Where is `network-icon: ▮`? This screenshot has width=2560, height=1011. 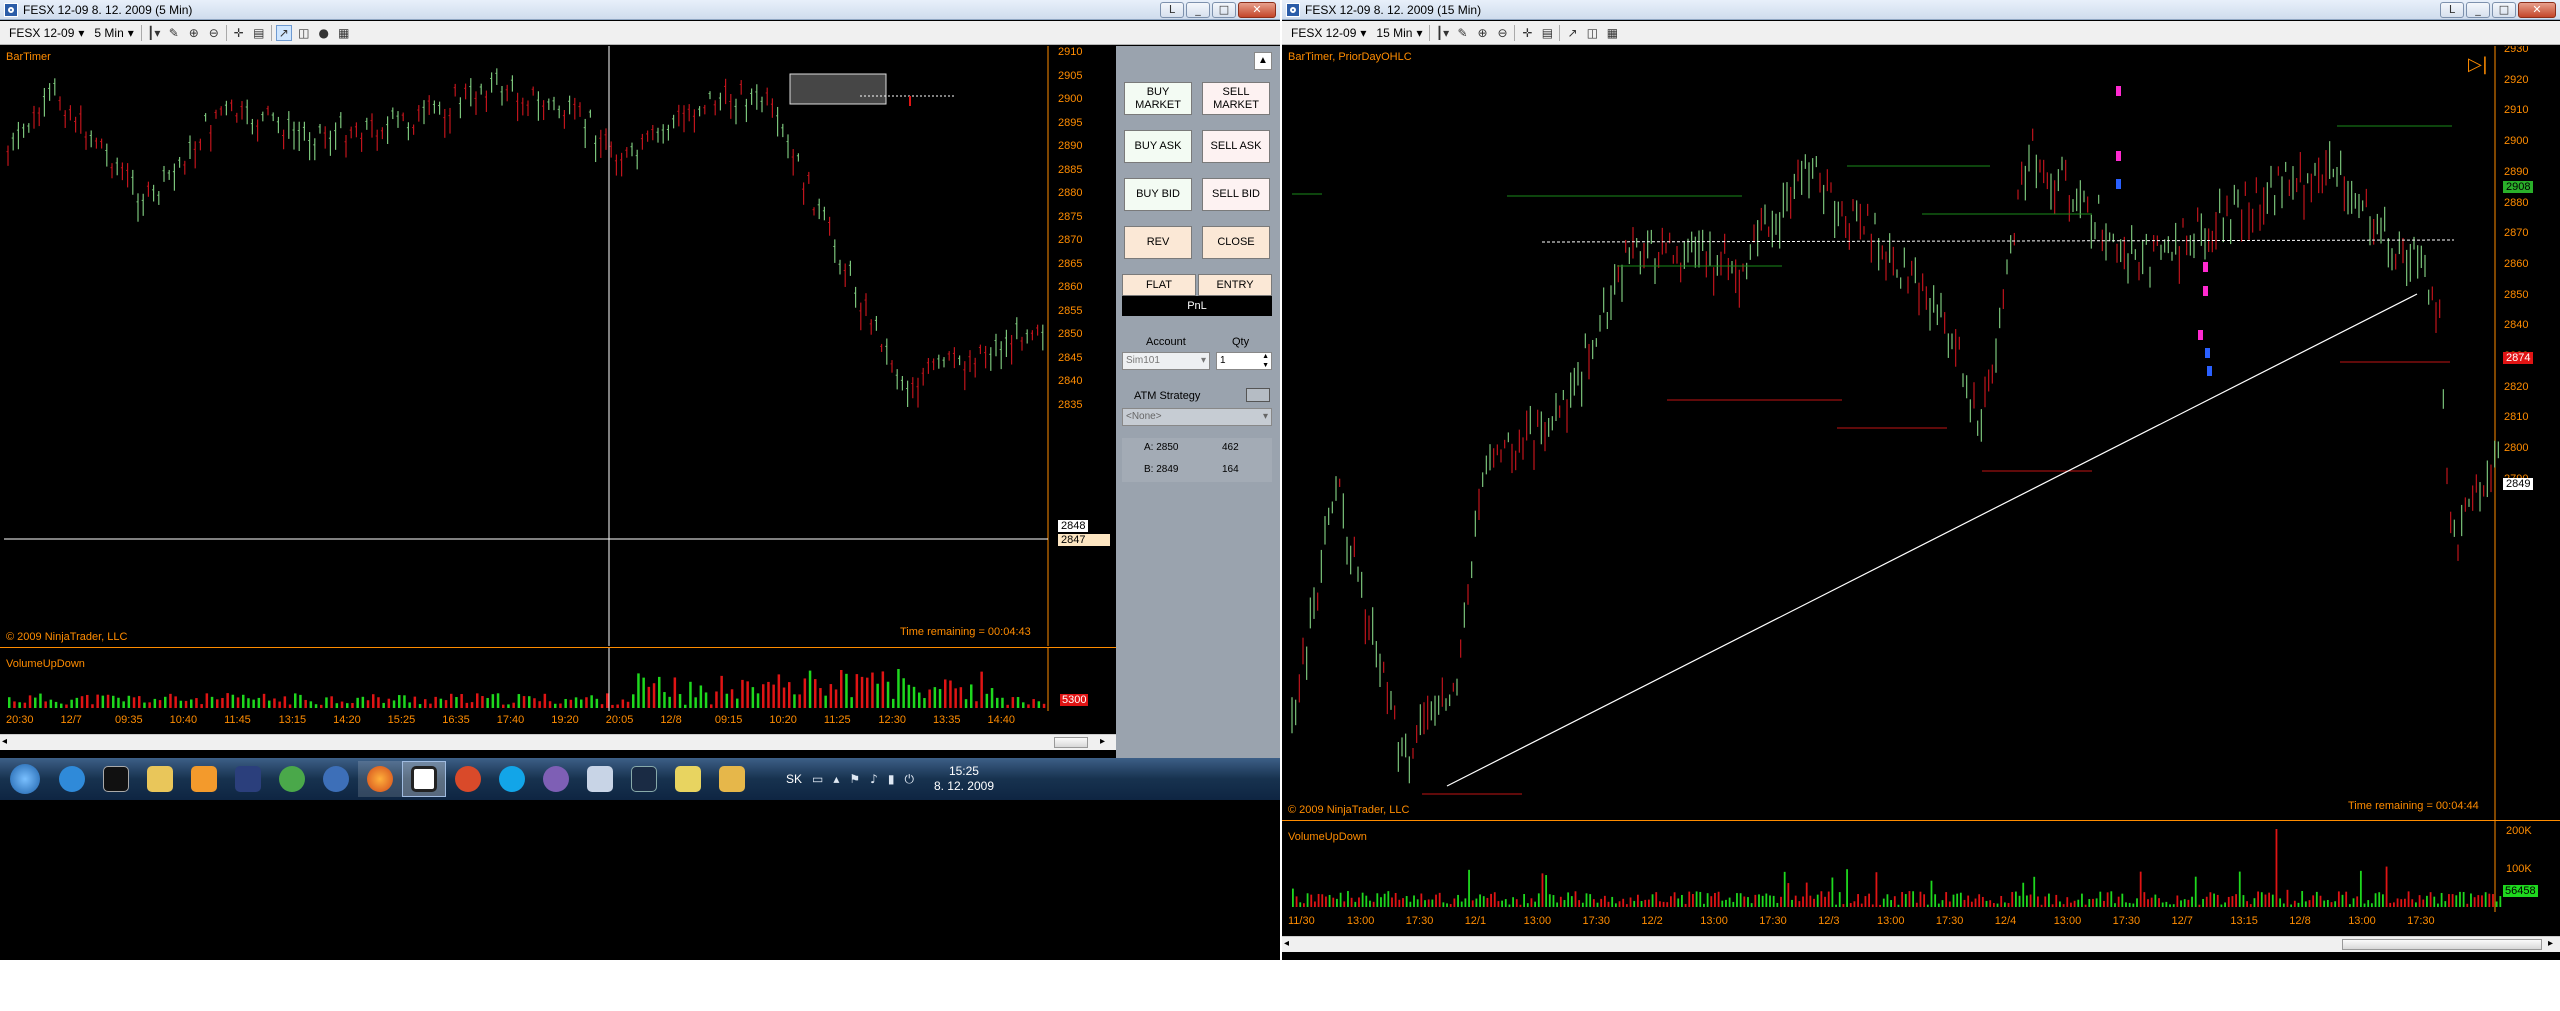 network-icon: ▮ is located at coordinates (891, 779).